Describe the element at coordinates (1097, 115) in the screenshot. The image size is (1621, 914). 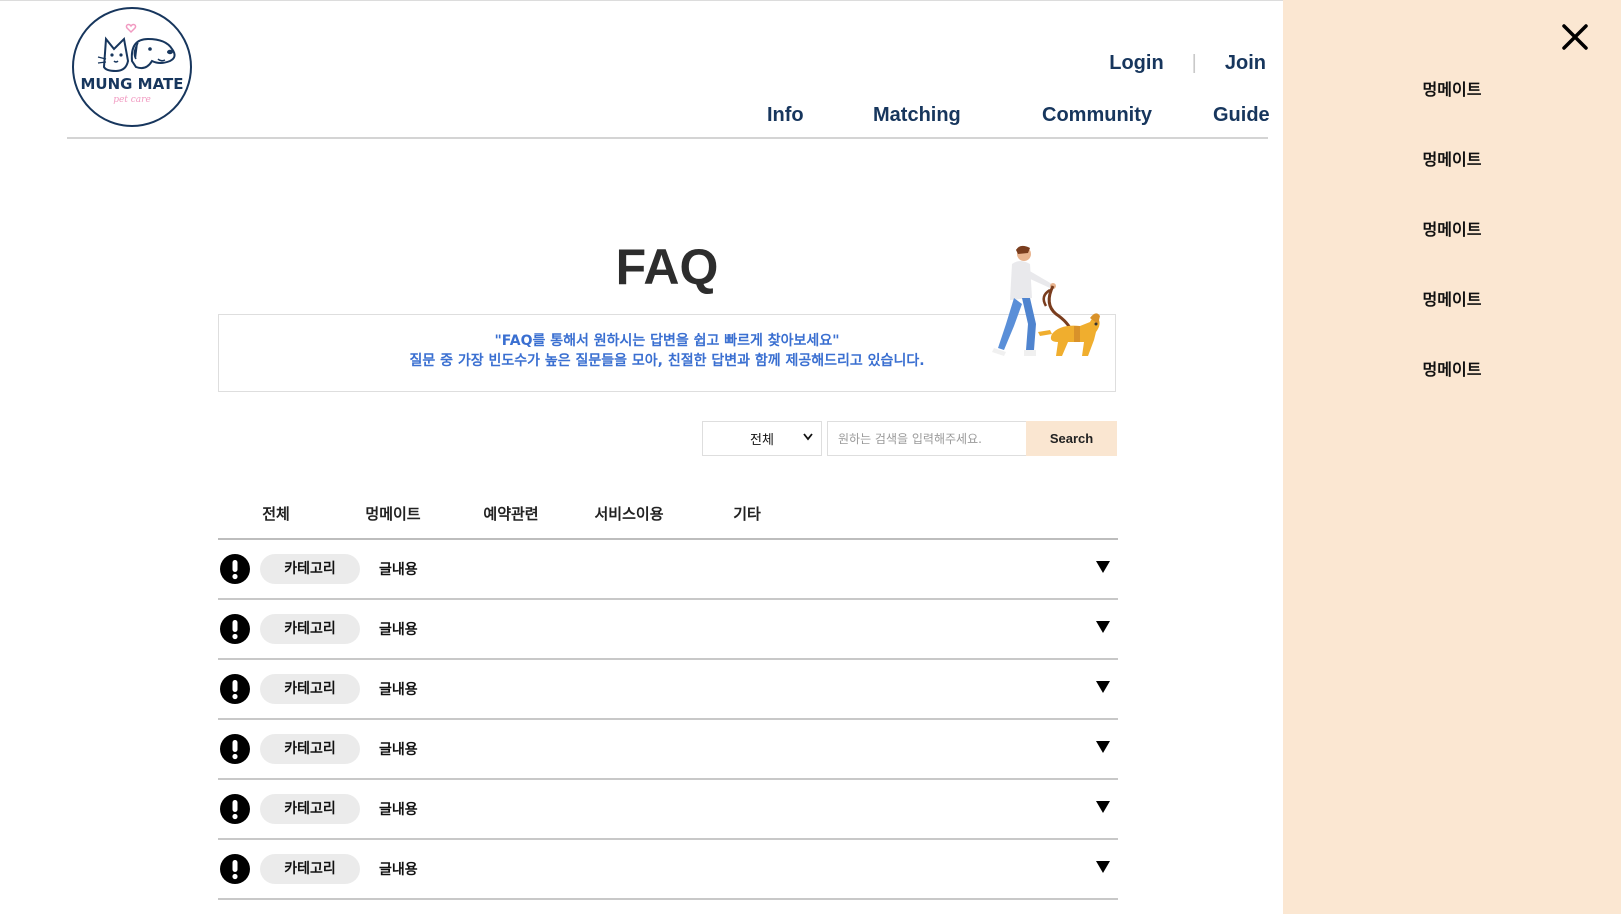
I see `nav-item-community: Community` at that location.